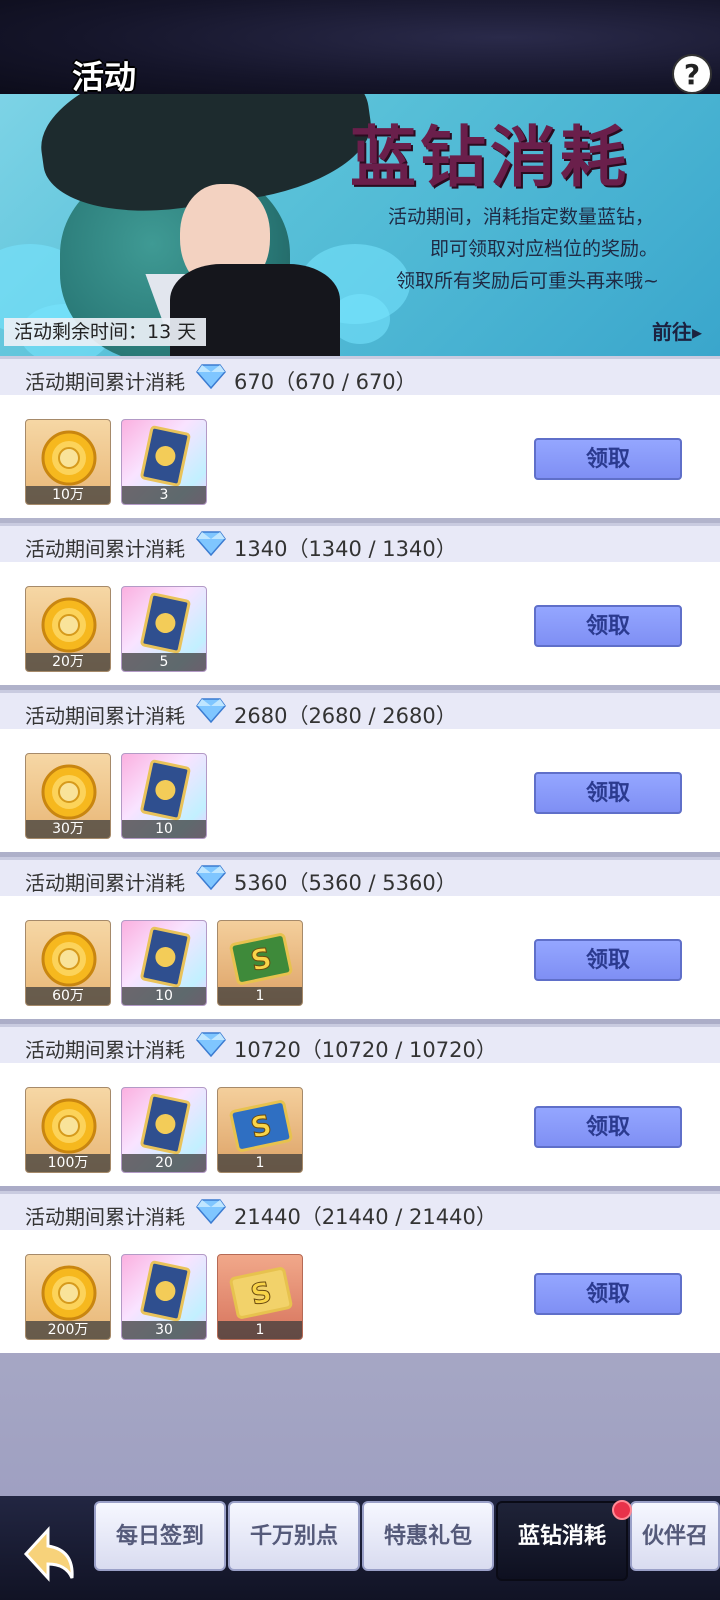 This screenshot has height=1600, width=720. Describe the element at coordinates (360, 437) in the screenshot. I see `tier-row: 活动期间累计消耗 670（670 / 670） 领取 10万 3` at that location.